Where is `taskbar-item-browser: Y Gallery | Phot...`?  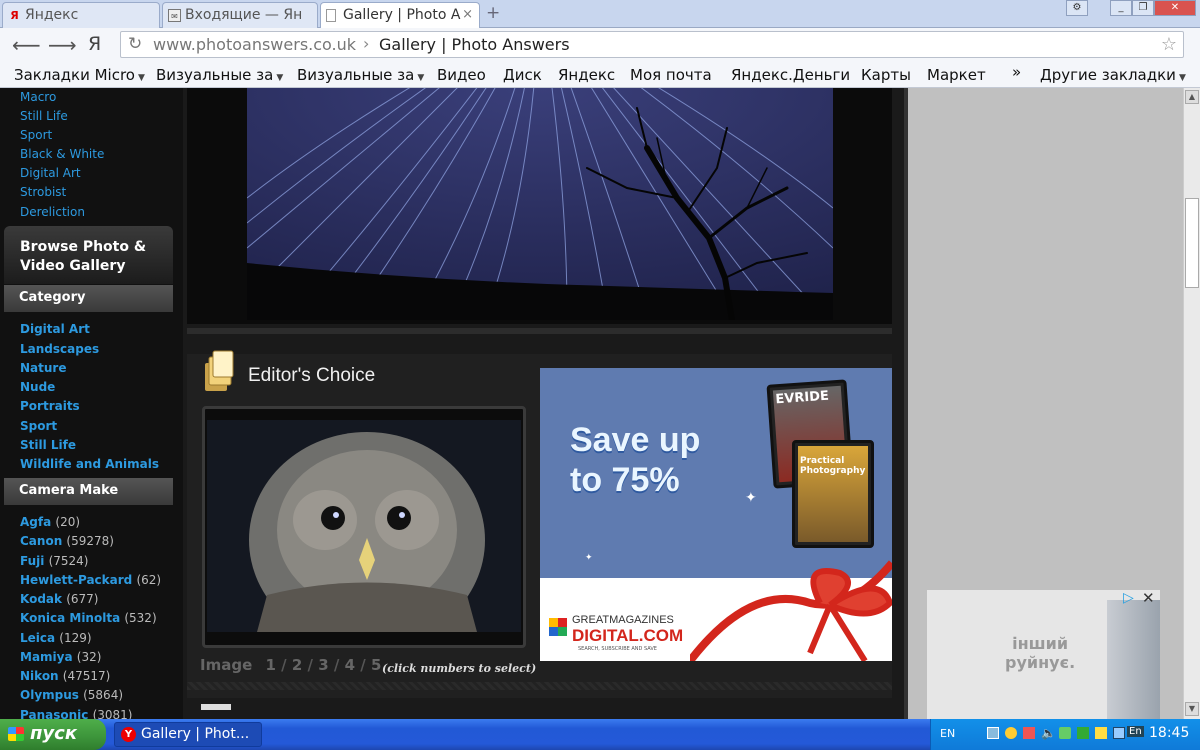 taskbar-item-browser: Y Gallery | Phot... is located at coordinates (188, 734).